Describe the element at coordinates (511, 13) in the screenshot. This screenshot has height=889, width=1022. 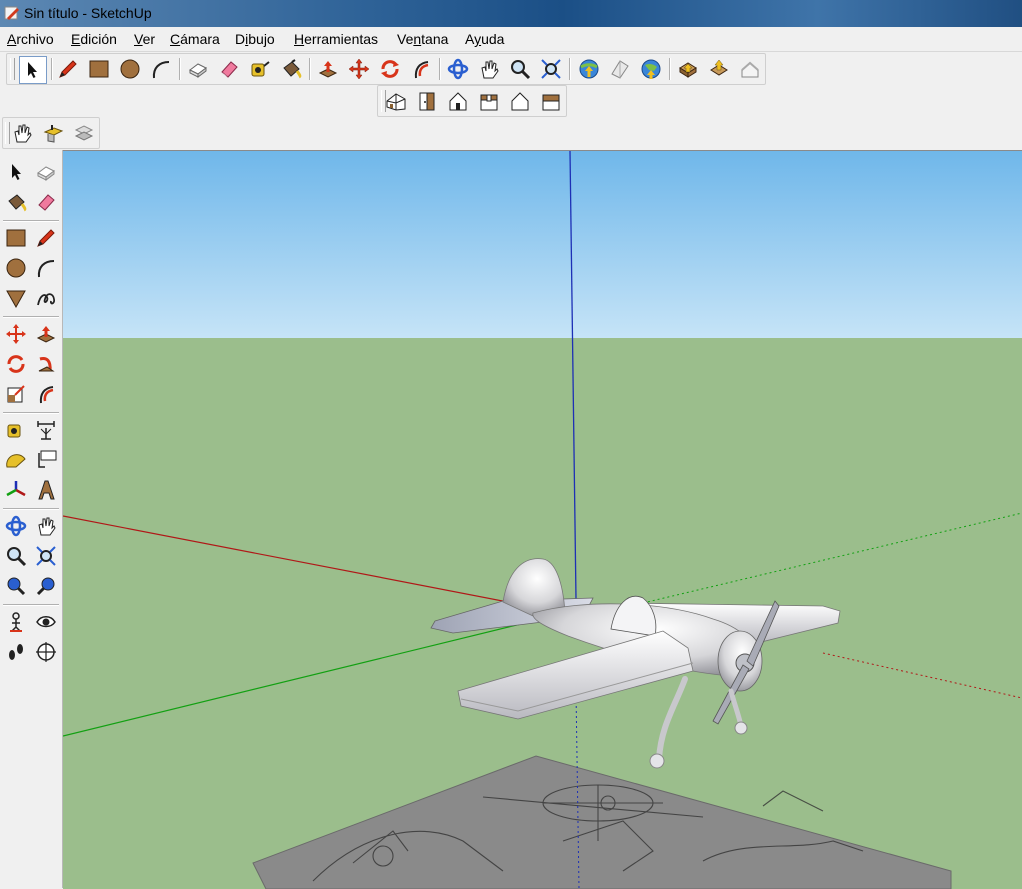
I see `title-bar: Sin título - SketchUp` at that location.